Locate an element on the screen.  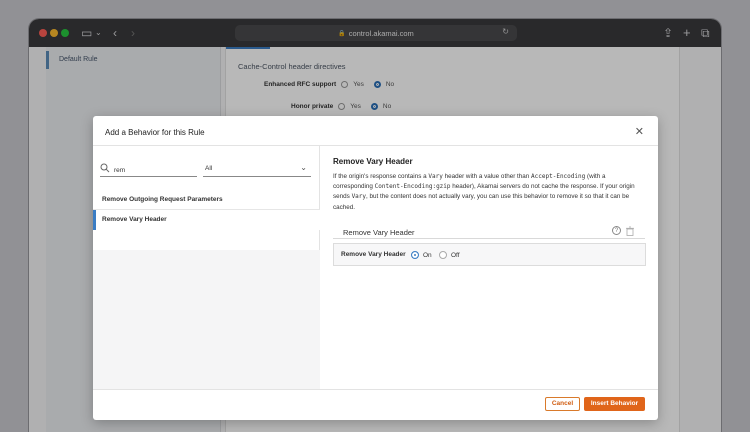
behavior-title: Remove Vary Header is located at coordinates (373, 161).